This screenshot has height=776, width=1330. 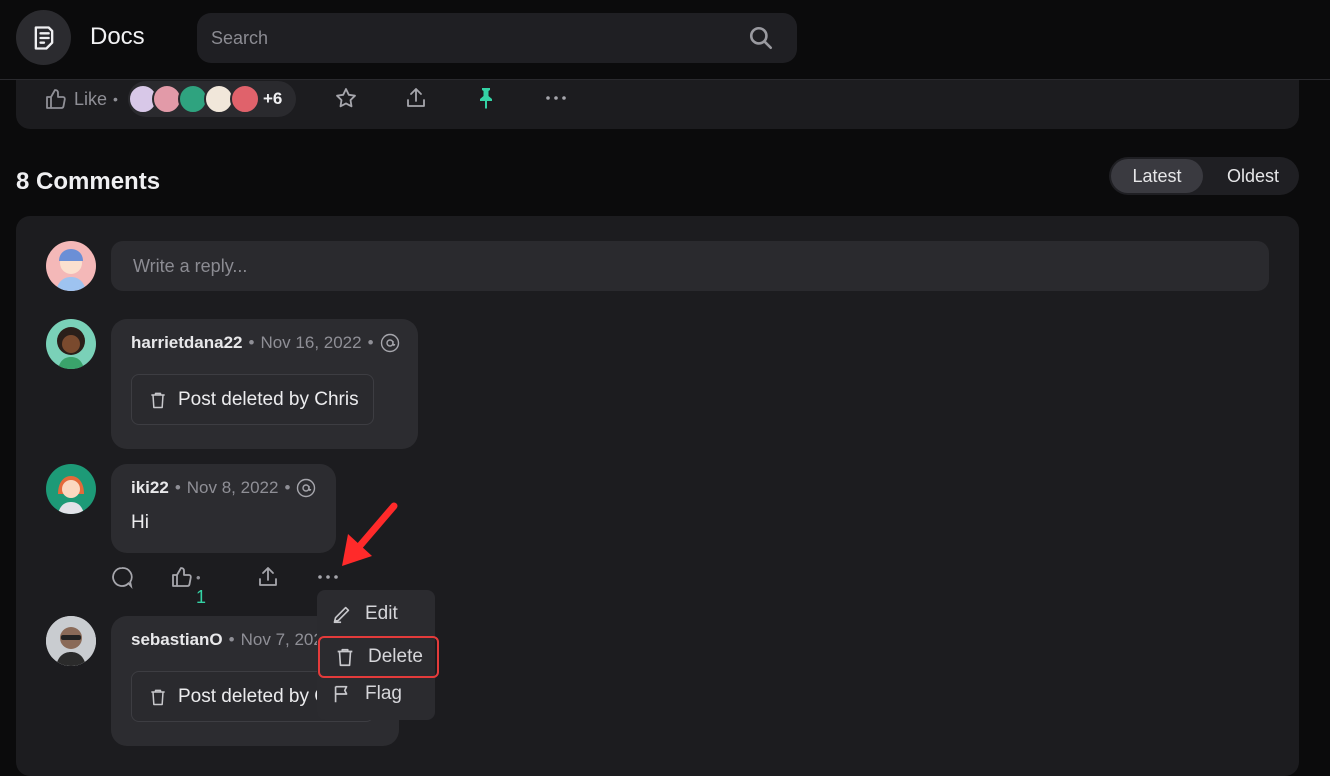 What do you see at coordinates (346, 98) in the screenshot?
I see `star-icon` at bounding box center [346, 98].